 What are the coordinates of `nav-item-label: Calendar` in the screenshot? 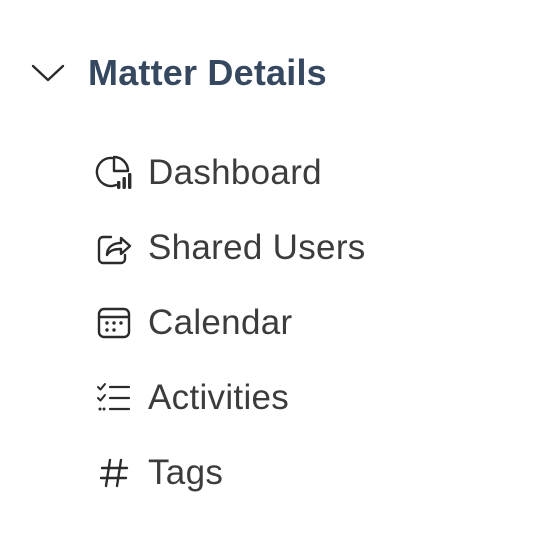 It's located at (220, 322).